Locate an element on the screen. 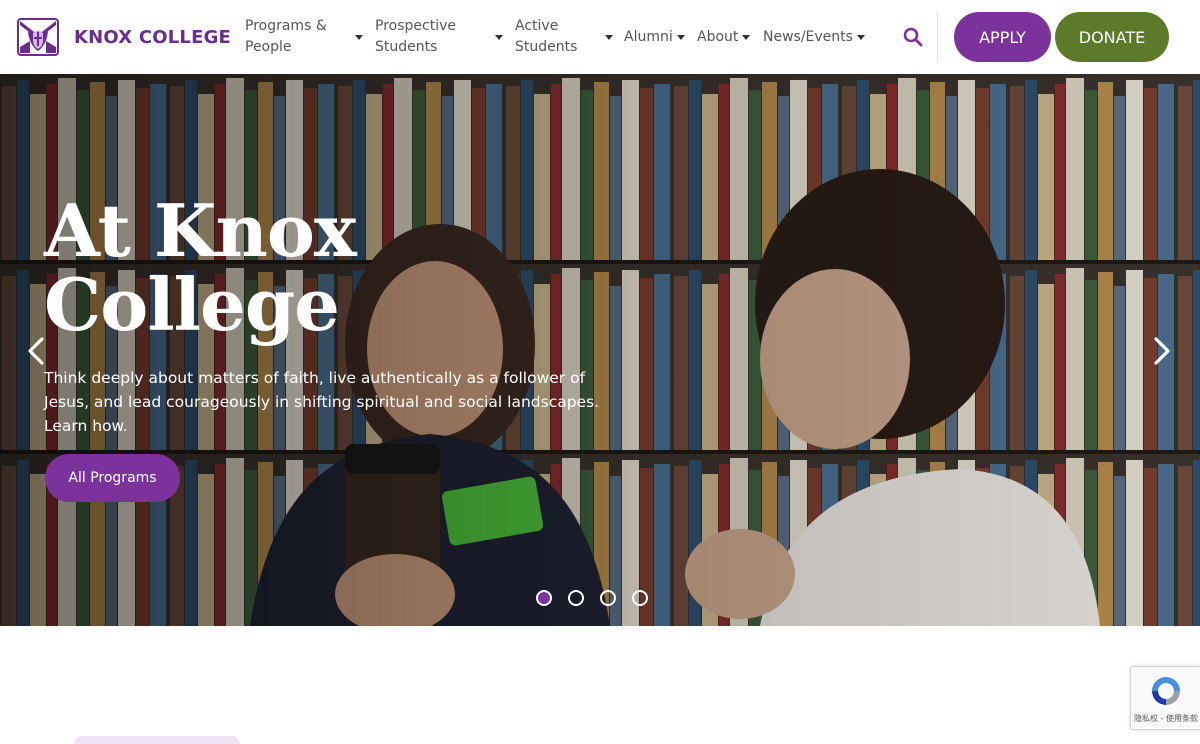 The height and width of the screenshot is (744, 1200). site-logo: KNOX COLLEGE is located at coordinates (122, 37).